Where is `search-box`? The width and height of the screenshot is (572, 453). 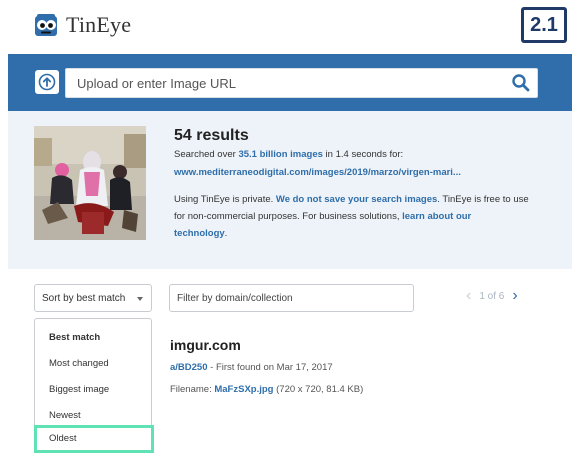
search-box is located at coordinates (301, 83).